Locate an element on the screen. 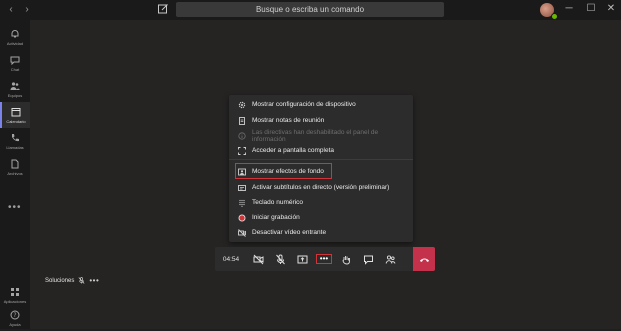 This screenshot has width=621, height=331. phone-icon is located at coordinates (15, 137).